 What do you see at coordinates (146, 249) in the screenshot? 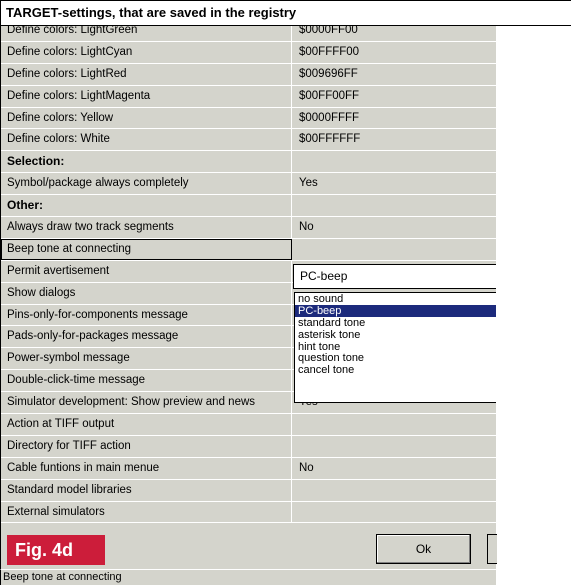
I see `setting-name: Beep tone at connecting` at bounding box center [146, 249].